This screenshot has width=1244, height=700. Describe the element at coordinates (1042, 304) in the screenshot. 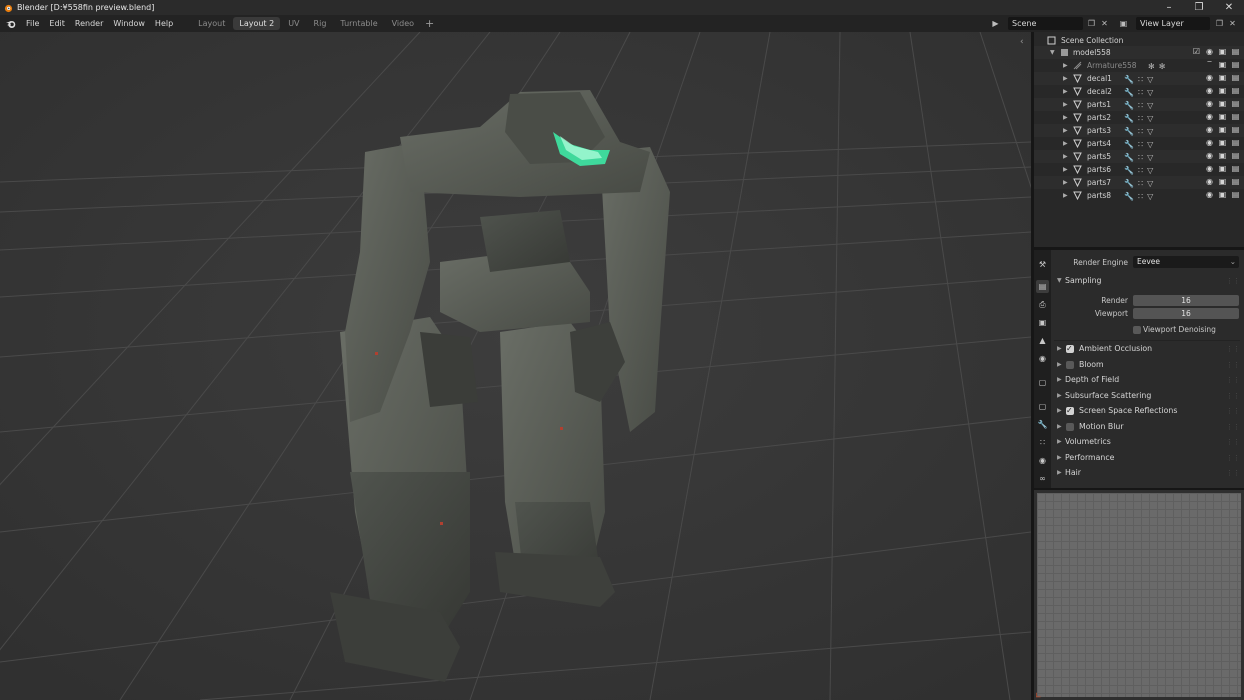

I see `output-tab-icon: ⎙` at that location.